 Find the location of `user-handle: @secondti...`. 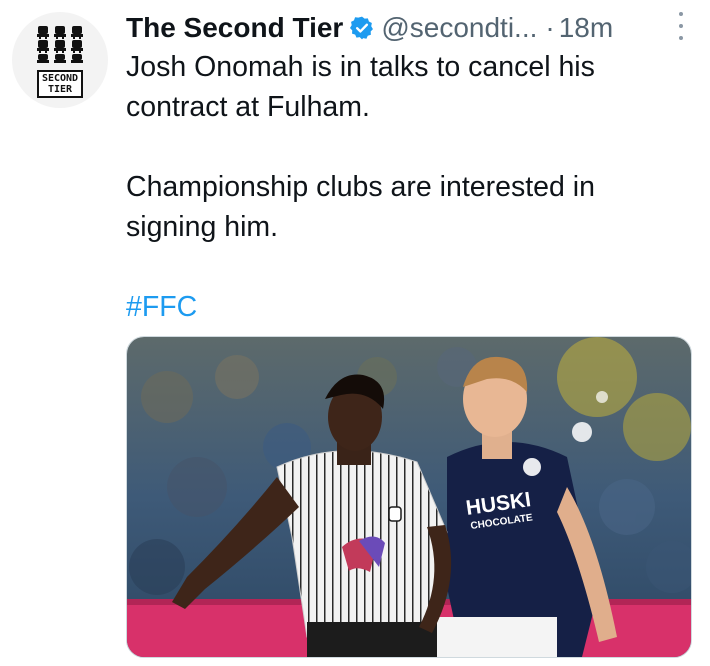

user-handle: @secondti... is located at coordinates (459, 28).